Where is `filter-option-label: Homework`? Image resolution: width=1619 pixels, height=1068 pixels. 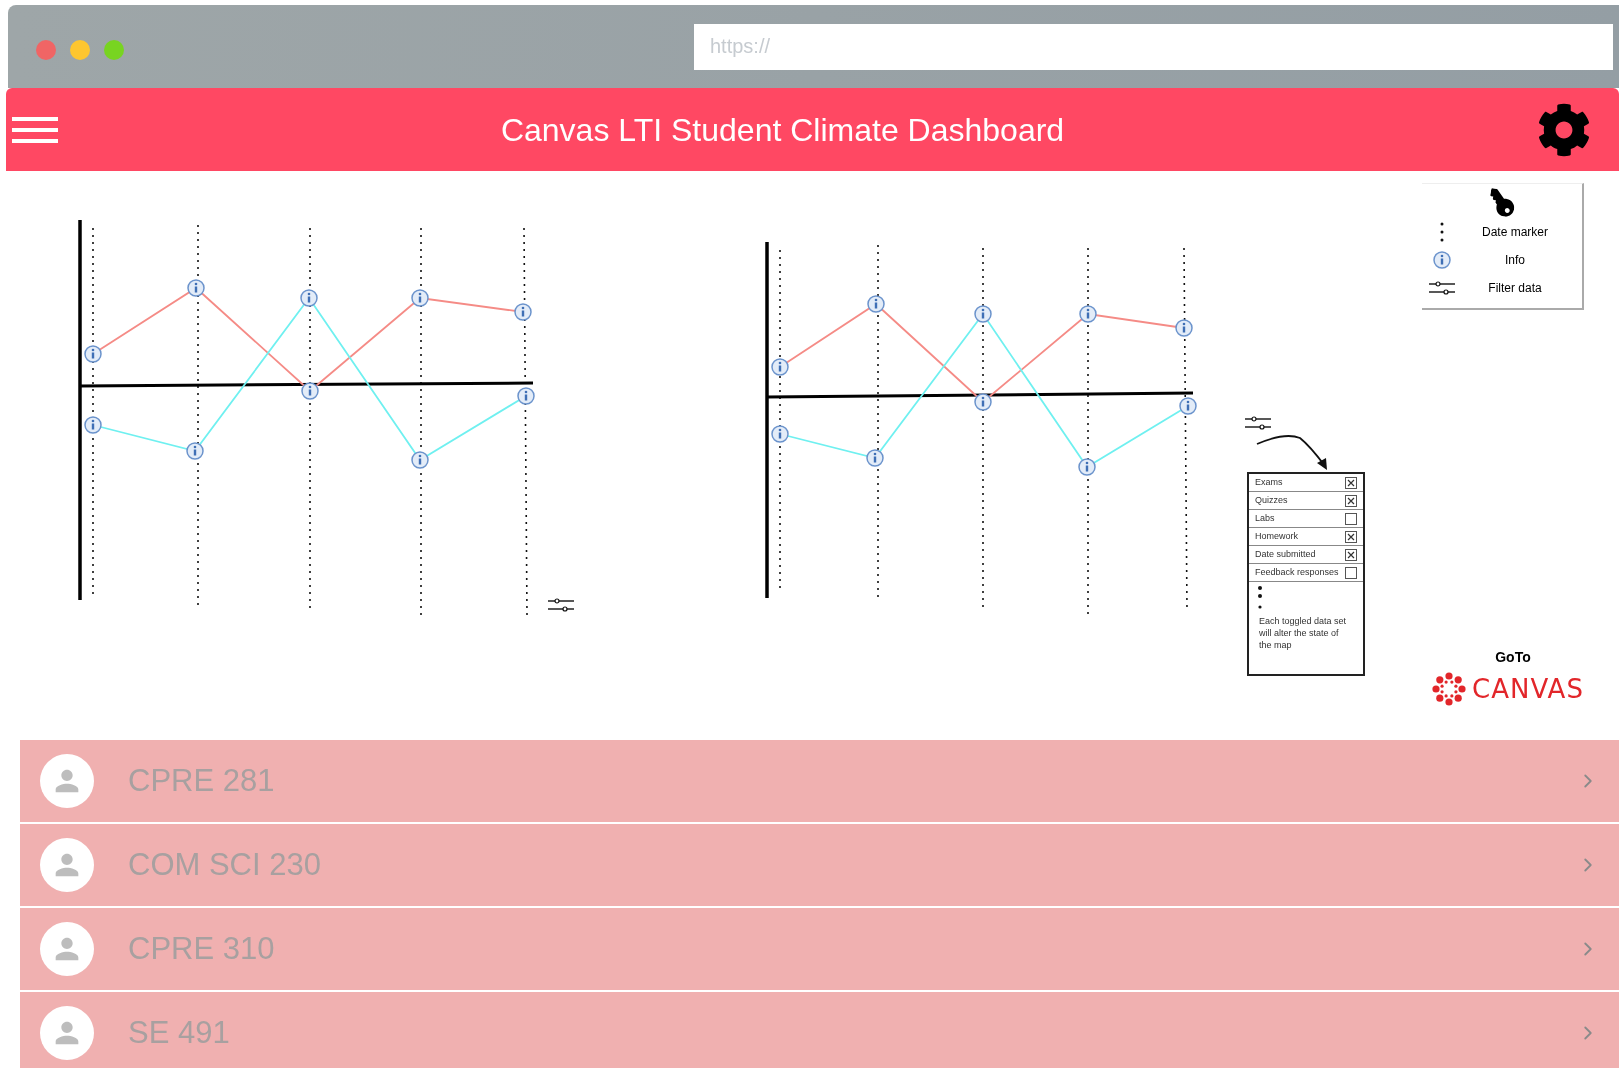 filter-option-label: Homework is located at coordinates (1276, 536).